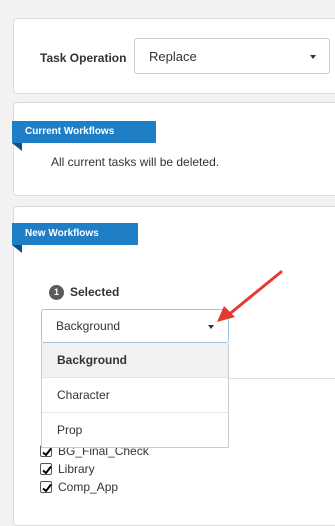 The width and height of the screenshot is (335, 526). What do you see at coordinates (88, 487) in the screenshot?
I see `checkbox-label: Comp_App` at bounding box center [88, 487].